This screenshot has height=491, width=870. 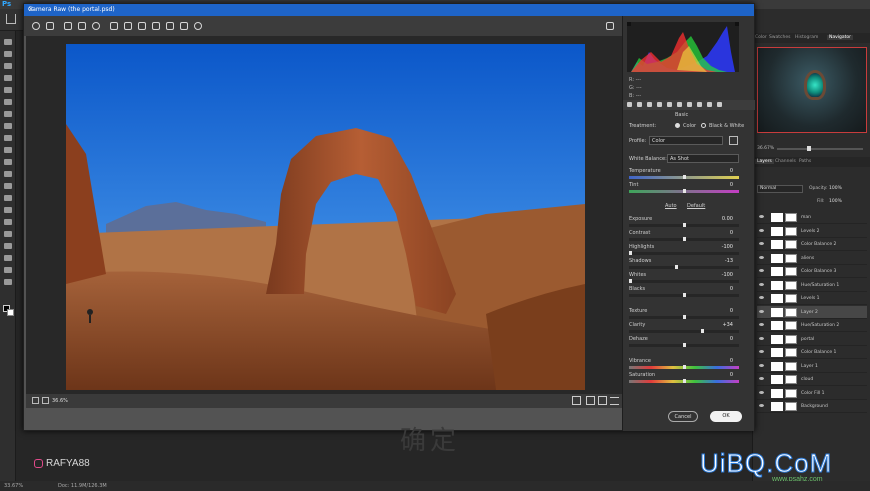 What do you see at coordinates (719, 104) in the screenshot?
I see `snapshots-icon` at bounding box center [719, 104].